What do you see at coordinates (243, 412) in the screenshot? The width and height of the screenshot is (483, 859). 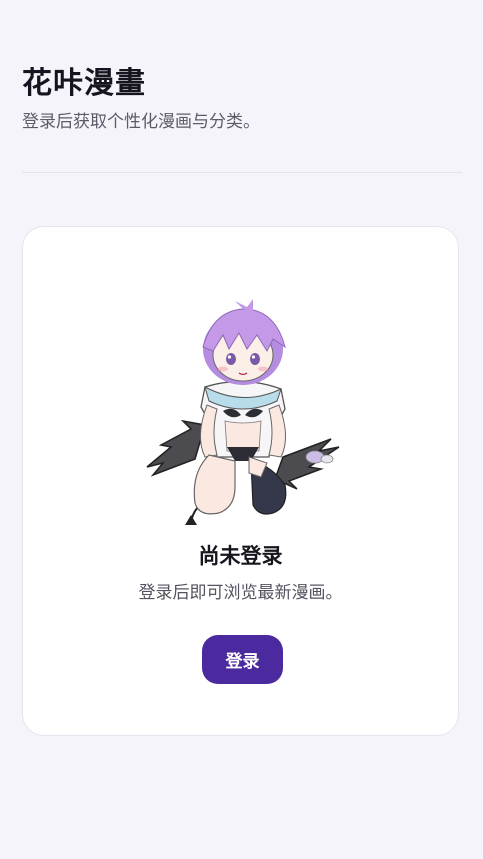 I see `chibi-character-illustration` at bounding box center [243, 412].